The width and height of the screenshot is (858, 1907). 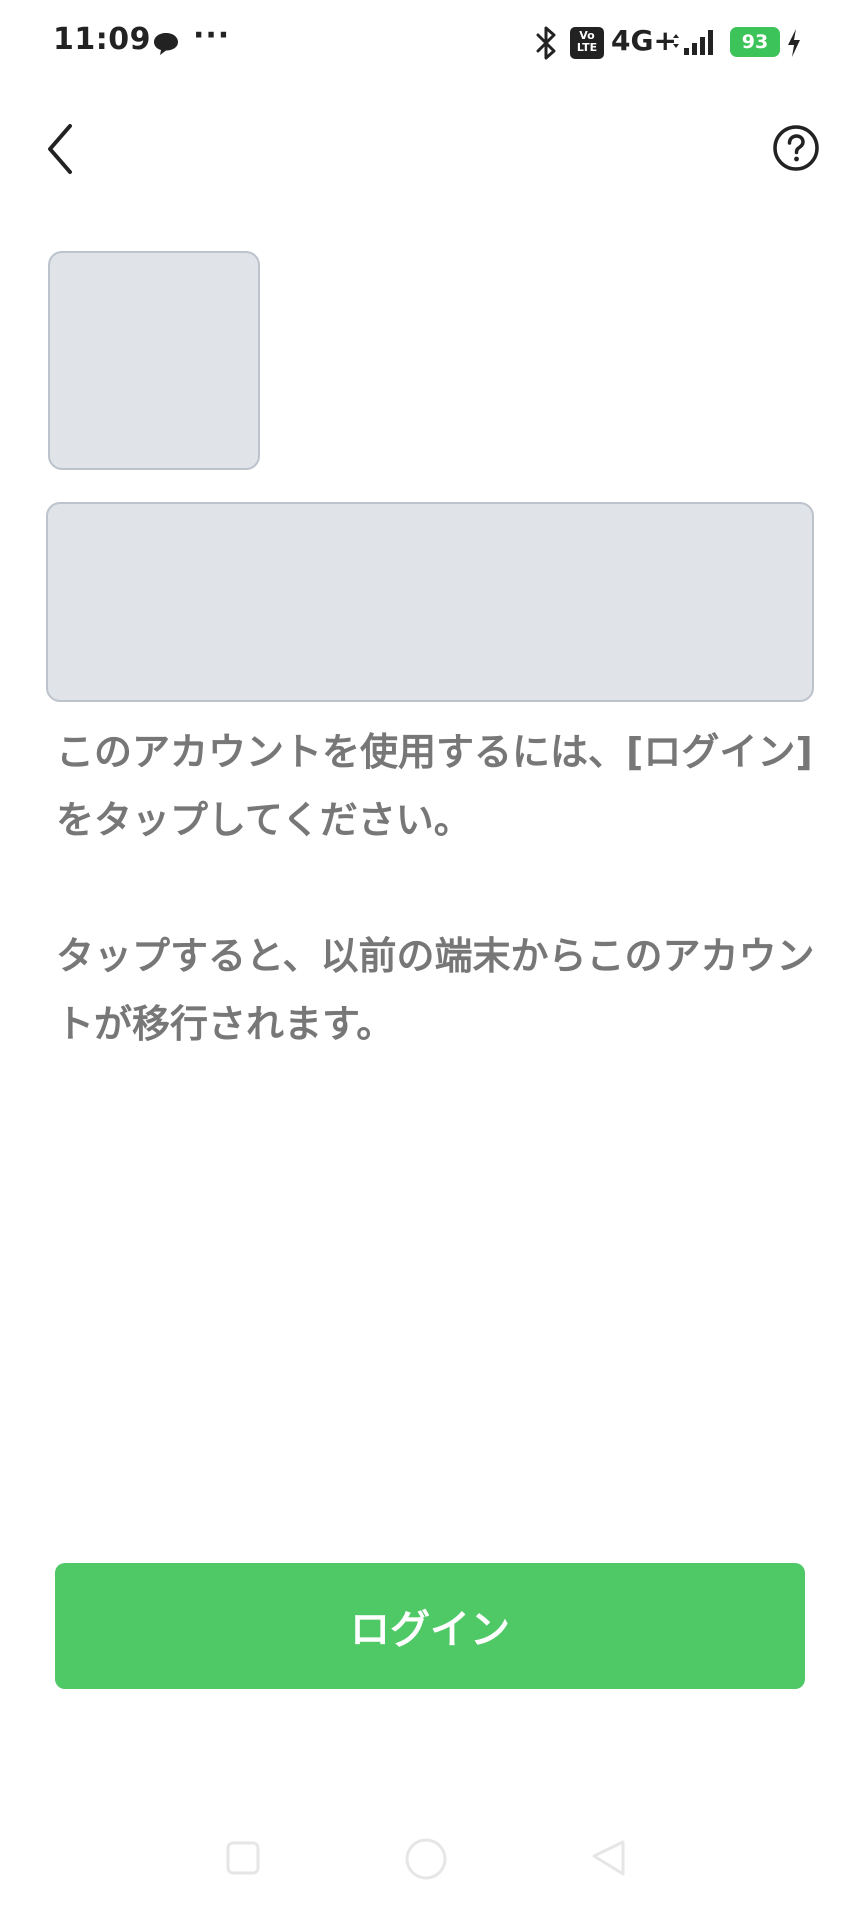 What do you see at coordinates (794, 43) in the screenshot?
I see `charging-icon` at bounding box center [794, 43].